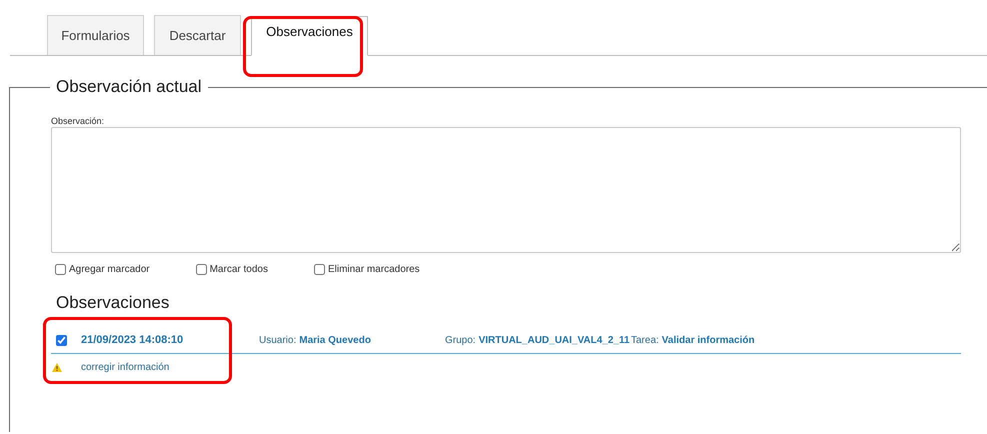  Describe the element at coordinates (708, 341) in the screenshot. I see `field-value: Validar información` at that location.